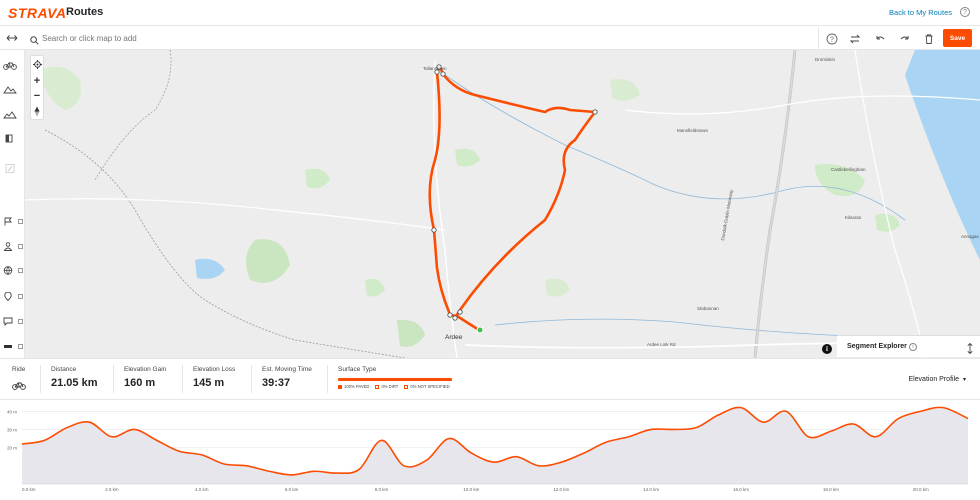 This screenshot has width=980, height=500. Describe the element at coordinates (848, 169) in the screenshot. I see `town-label-castlebellingham: Castlebellingham` at that location.